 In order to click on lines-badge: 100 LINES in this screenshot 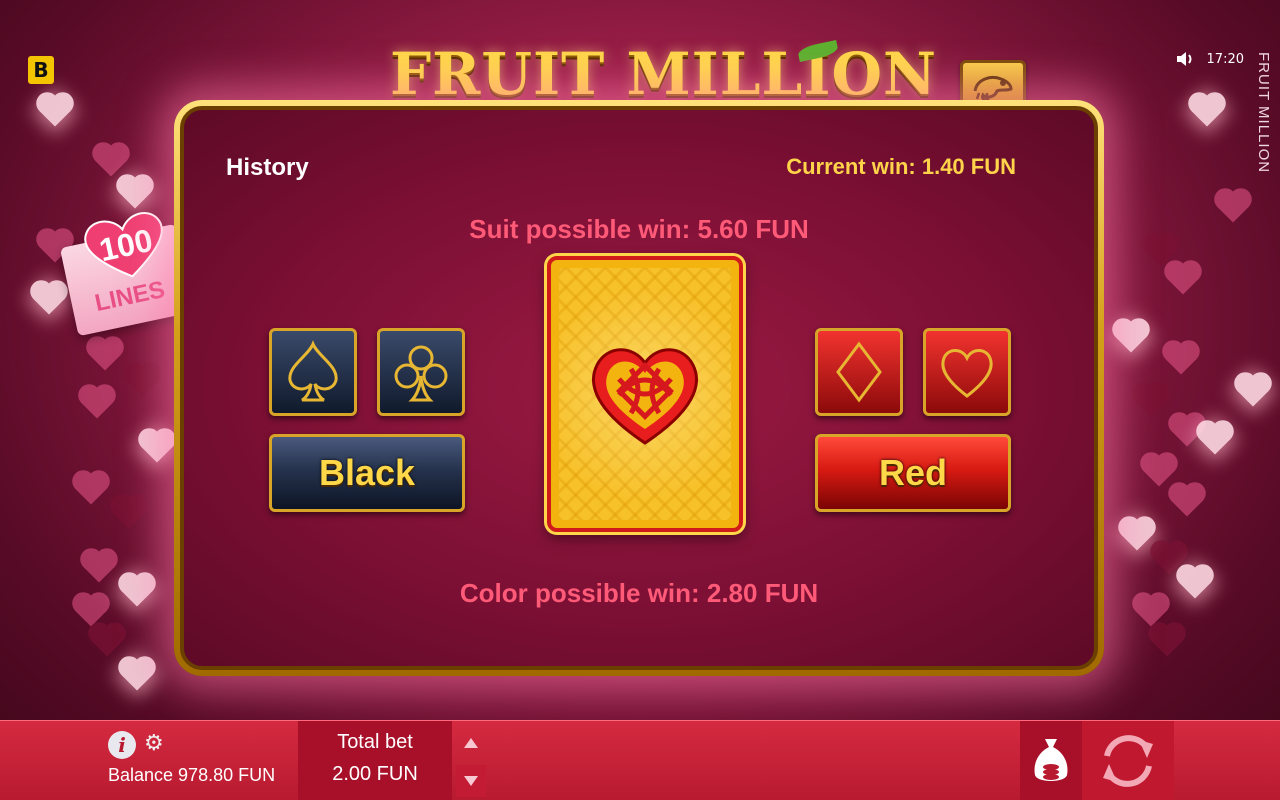, I will do `click(127, 271)`.